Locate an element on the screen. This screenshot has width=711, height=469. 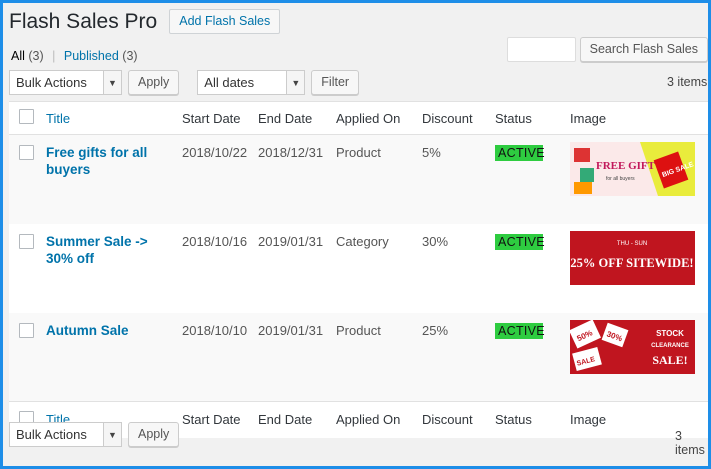
start-date: 2018/10/16 is located at coordinates (215, 241).